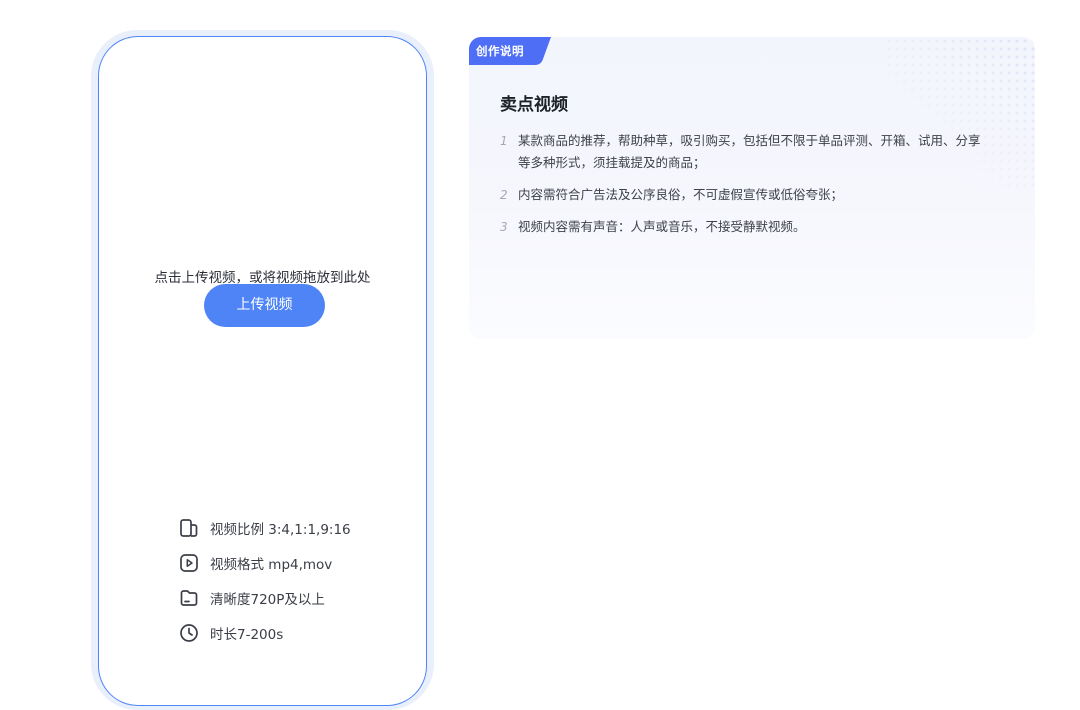  What do you see at coordinates (264, 305) in the screenshot?
I see `upload-video-button: 上传视频` at bounding box center [264, 305].